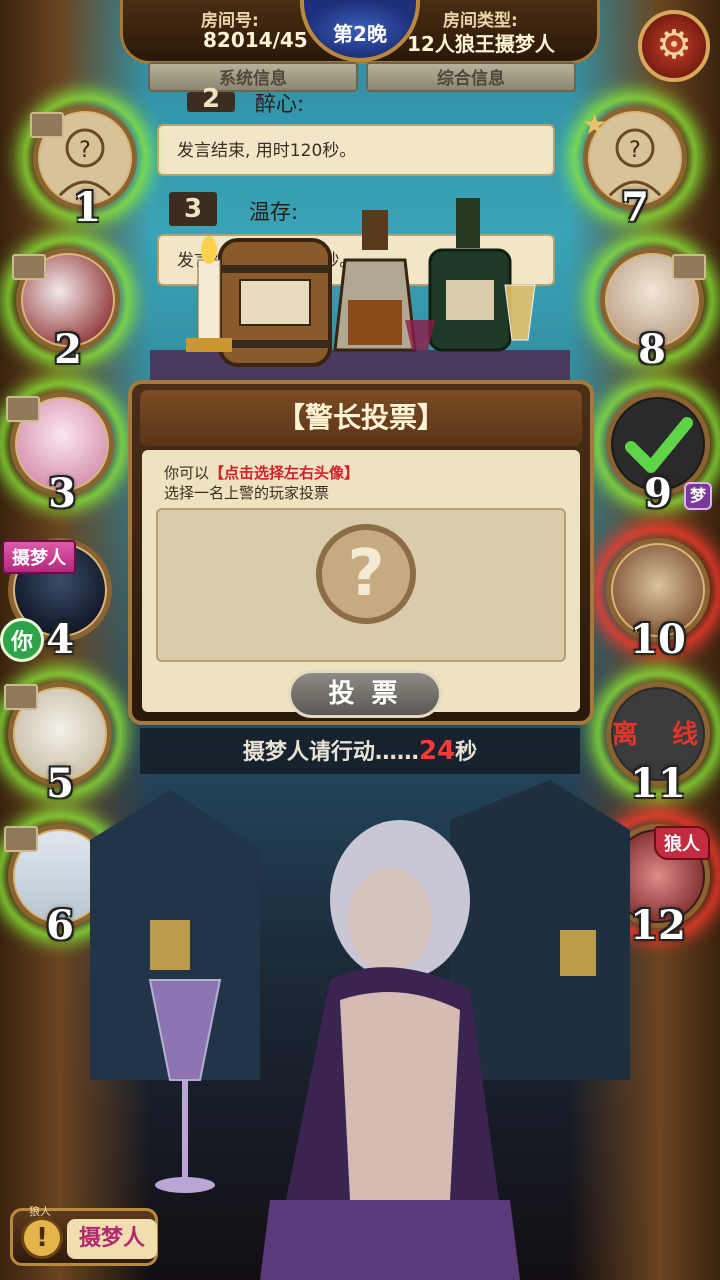 The height and width of the screenshot is (1280, 720). I want to click on sheriff-badge-icon: ★, so click(595, 124).